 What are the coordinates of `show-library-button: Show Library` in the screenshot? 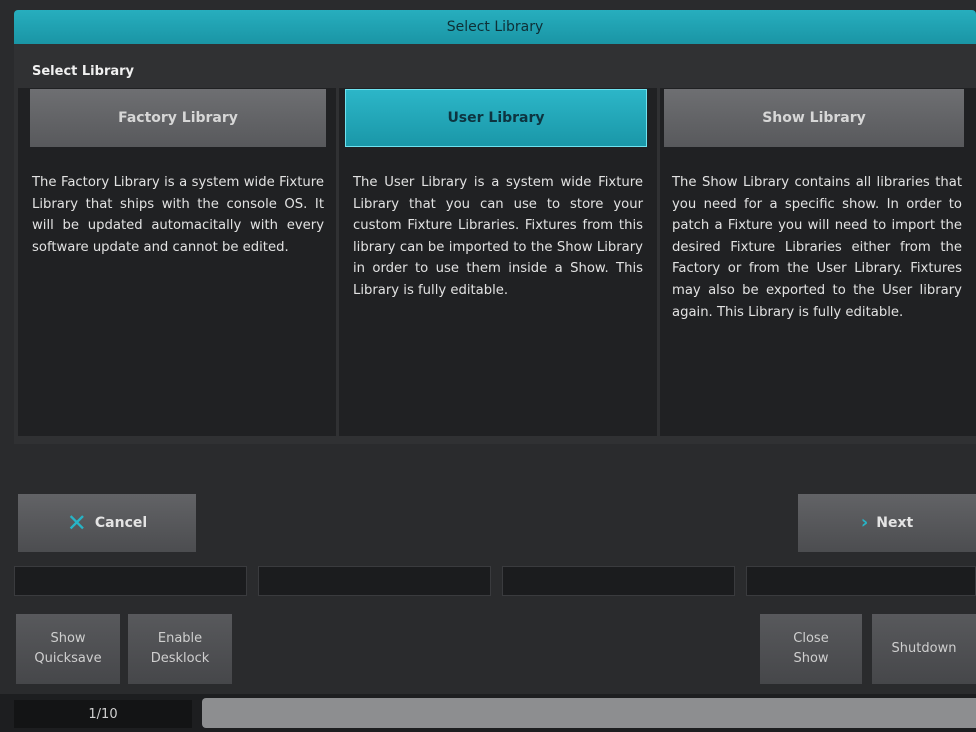 It's located at (814, 118).